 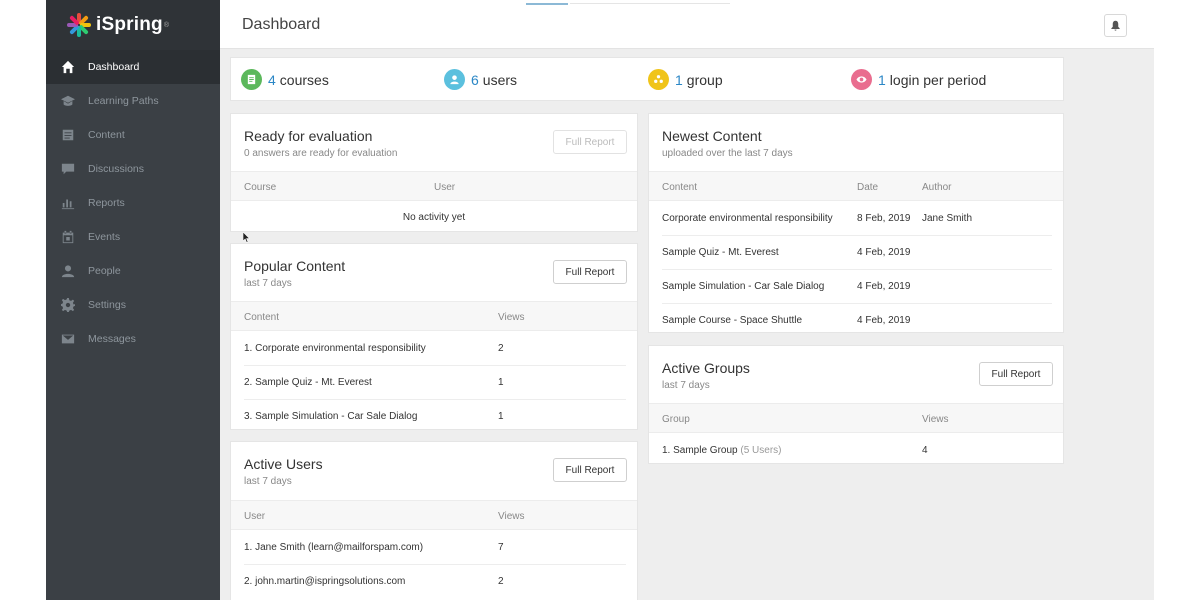 What do you see at coordinates (856, 252) in the screenshot?
I see `table-row: Sample Quiz - Mt. Everest 4 Feb, 2019` at bounding box center [856, 252].